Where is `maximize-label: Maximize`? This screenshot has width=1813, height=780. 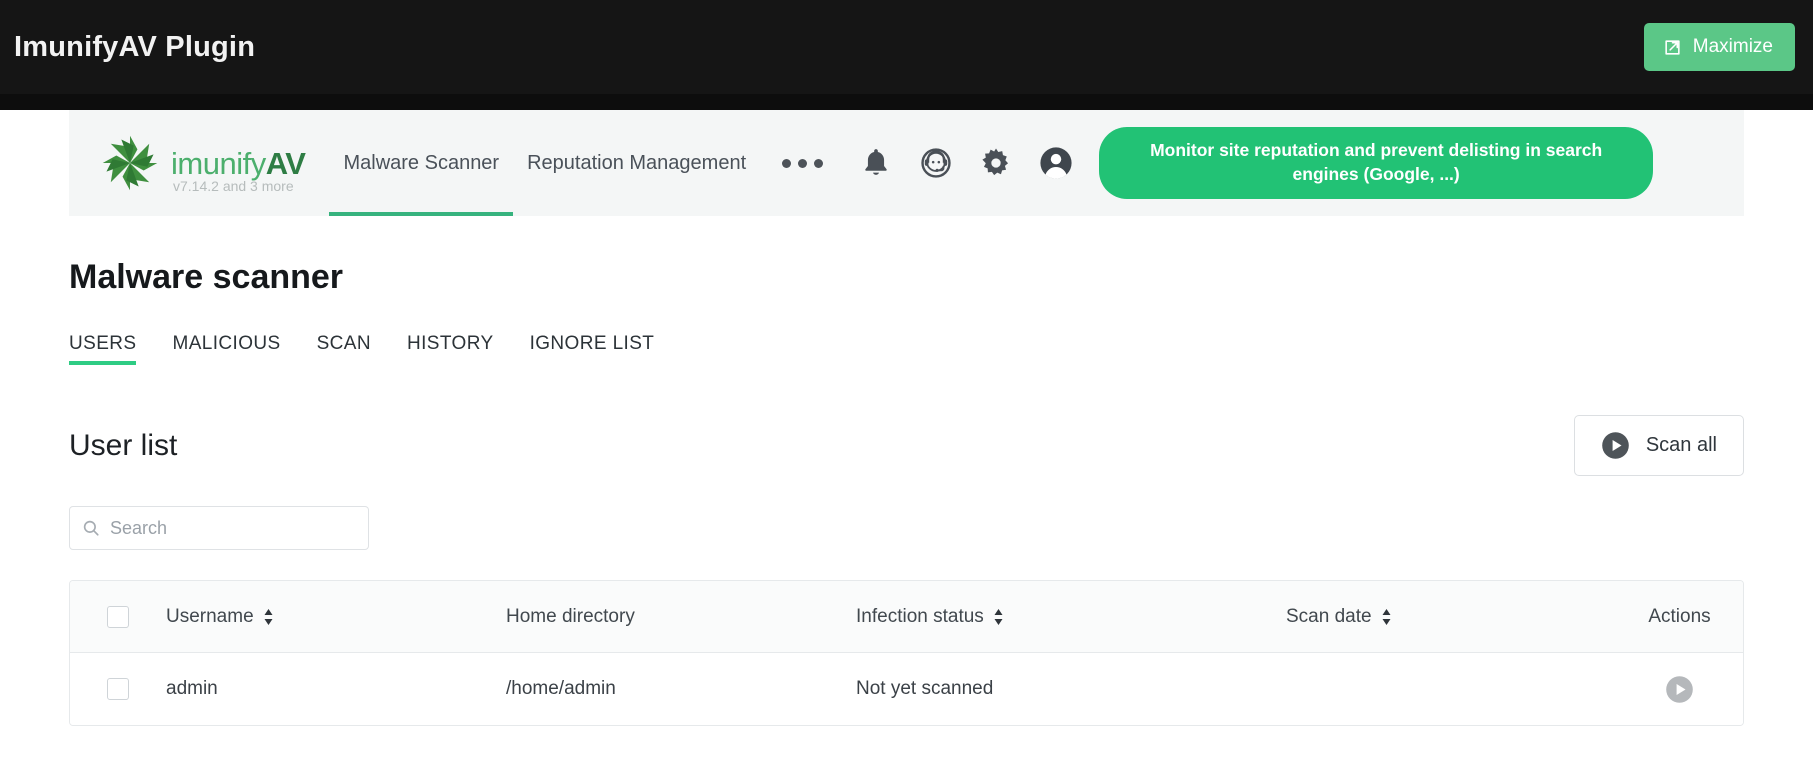 maximize-label: Maximize is located at coordinates (1732, 46).